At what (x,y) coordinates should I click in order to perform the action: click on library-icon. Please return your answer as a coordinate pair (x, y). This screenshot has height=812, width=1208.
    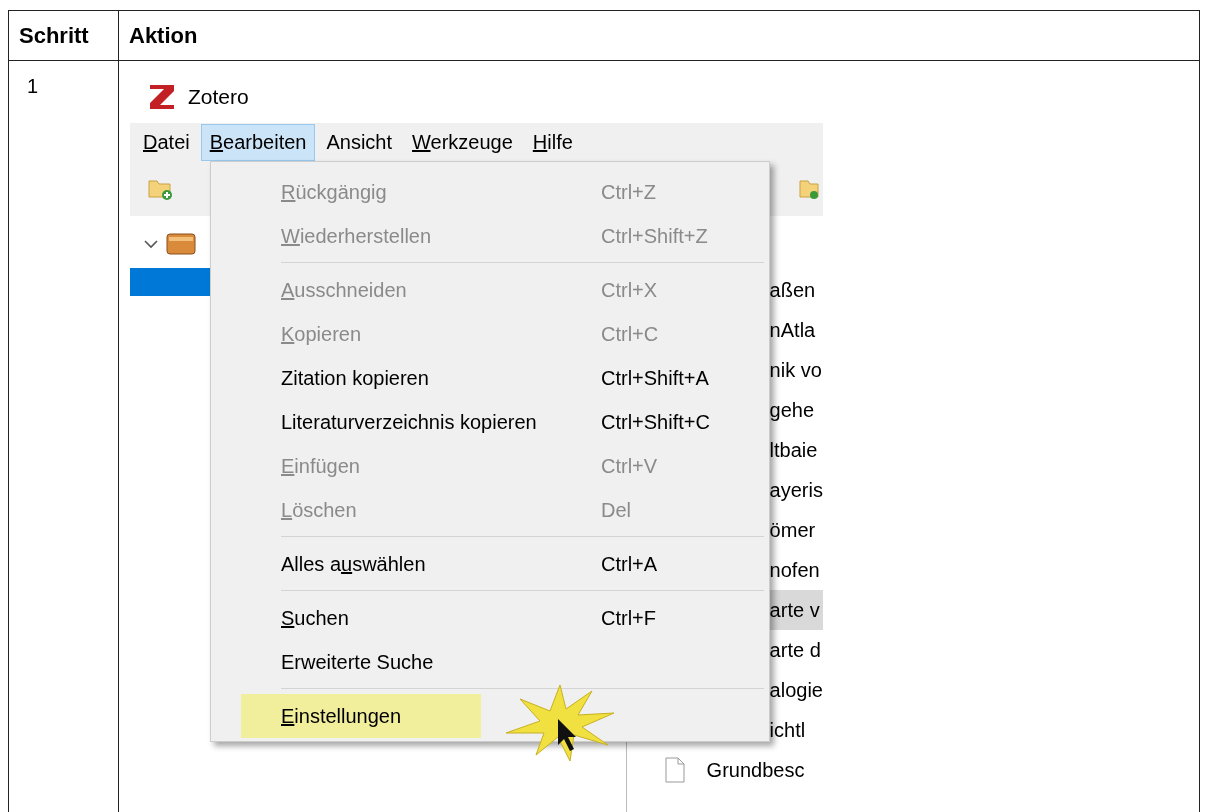
    Looking at the image, I should click on (181, 244).